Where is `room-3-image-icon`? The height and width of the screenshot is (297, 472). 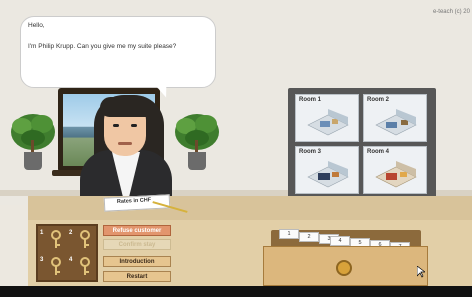 room-3-image-icon is located at coordinates (328, 174).